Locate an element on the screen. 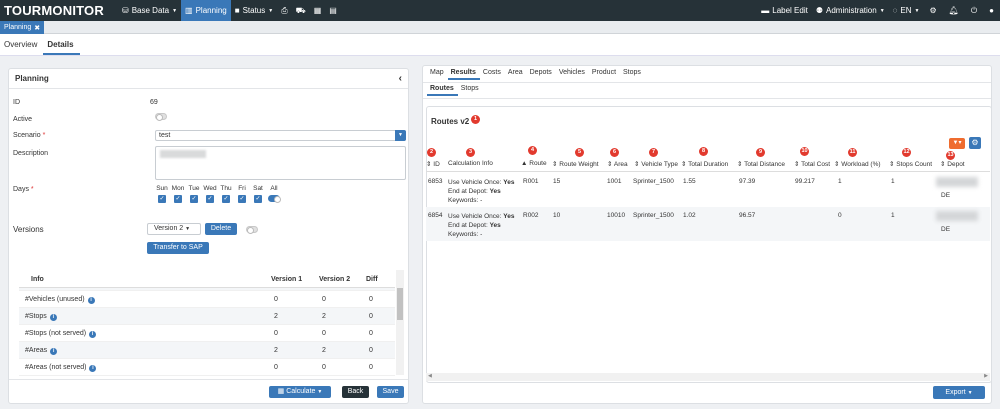 This screenshot has height=409, width=1000. nav-base-data: ⛁ Base Data ▼ is located at coordinates (149, 10).